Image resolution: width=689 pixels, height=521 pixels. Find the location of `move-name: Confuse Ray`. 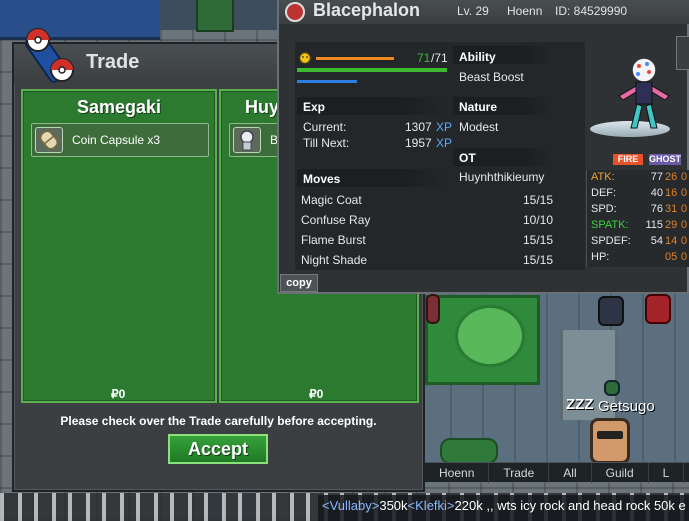

move-name: Confuse Ray is located at coordinates (336, 220).